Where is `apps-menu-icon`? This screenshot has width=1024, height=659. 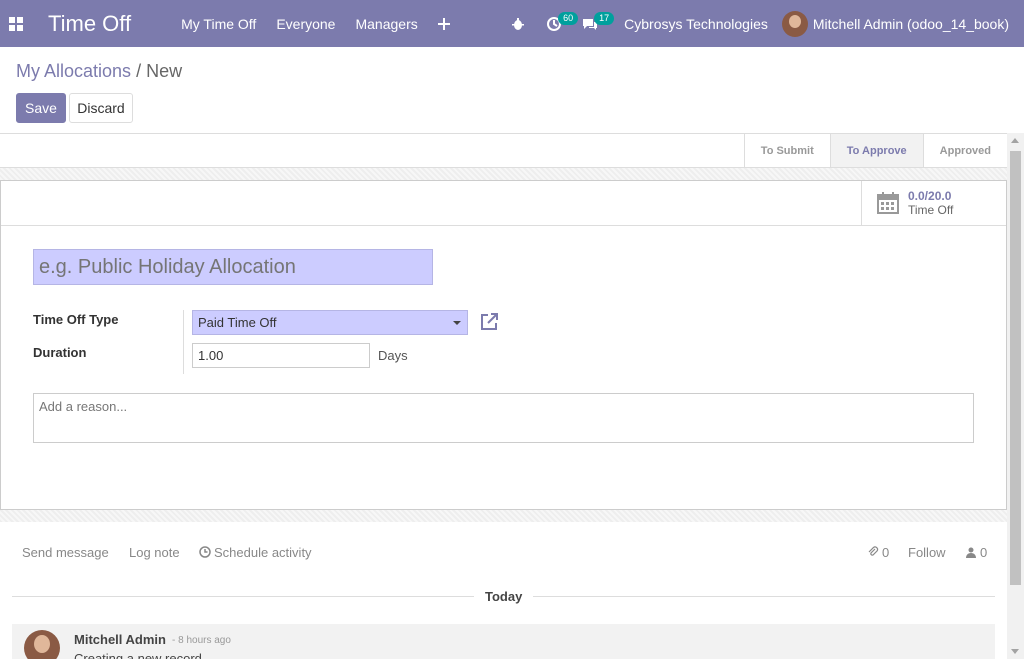 apps-menu-icon is located at coordinates (16, 23).